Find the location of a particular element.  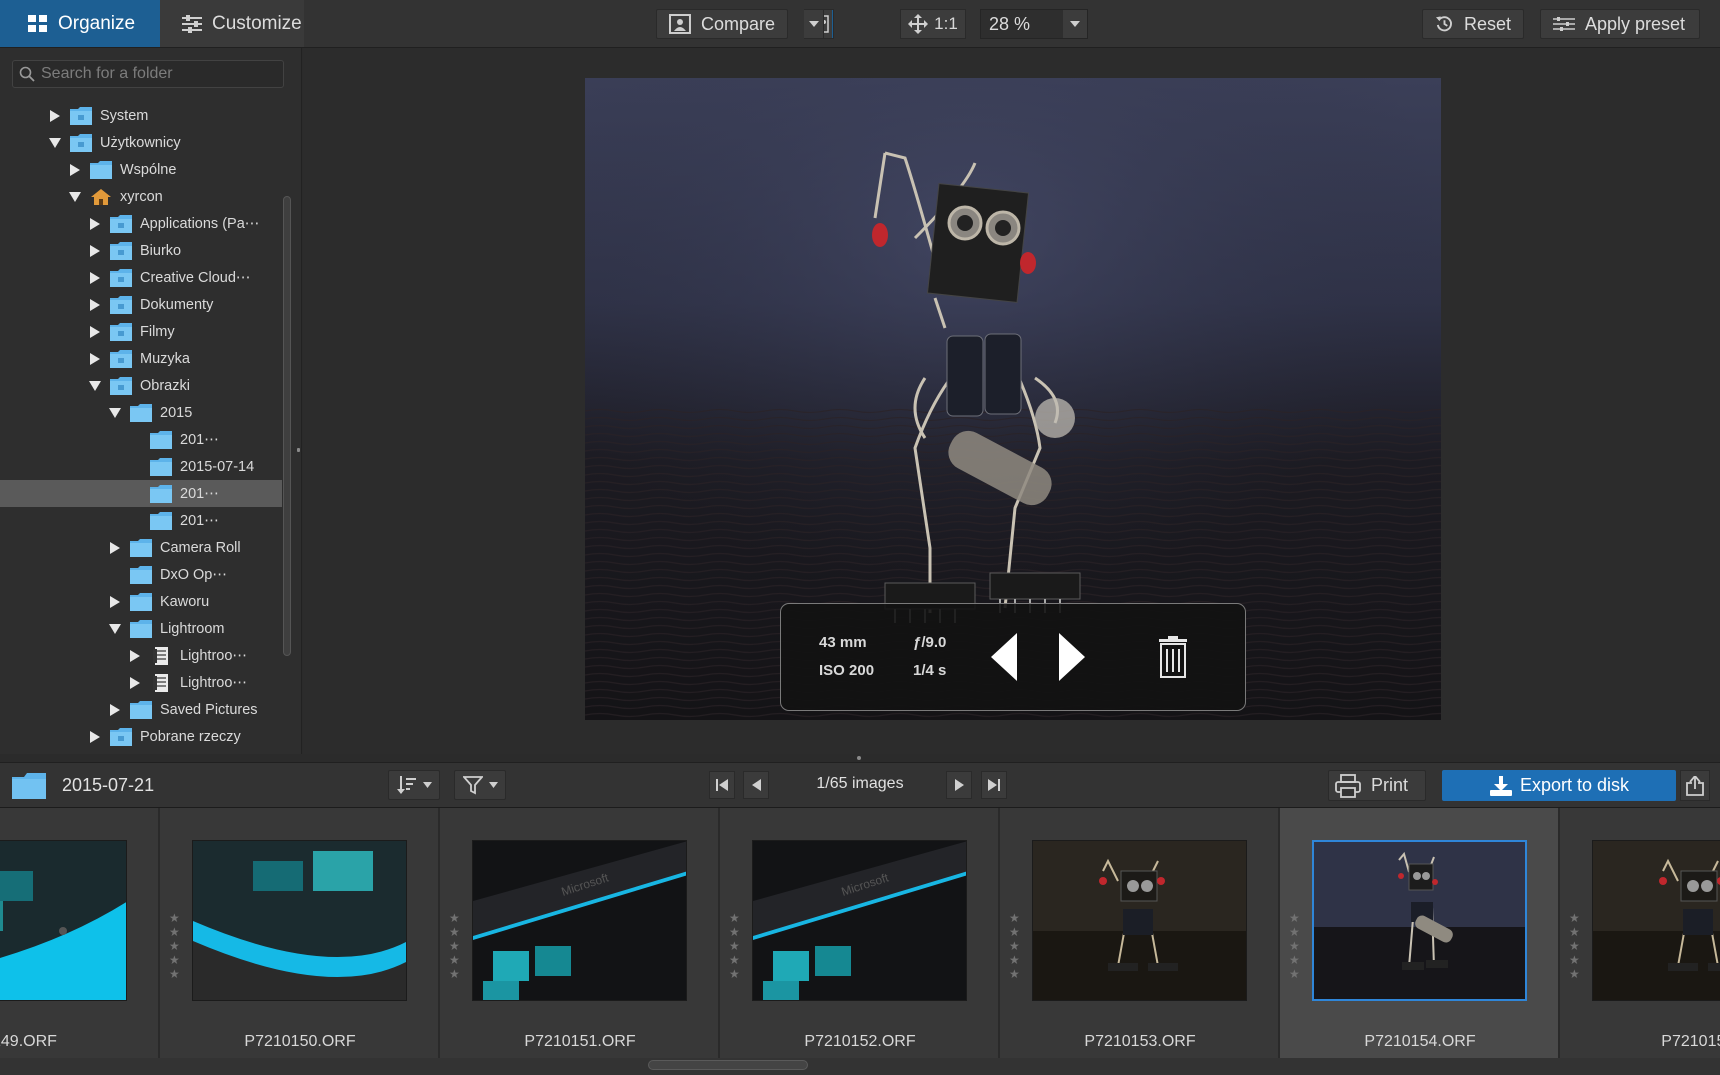

previous-image-icon is located at coordinates (1004, 657).